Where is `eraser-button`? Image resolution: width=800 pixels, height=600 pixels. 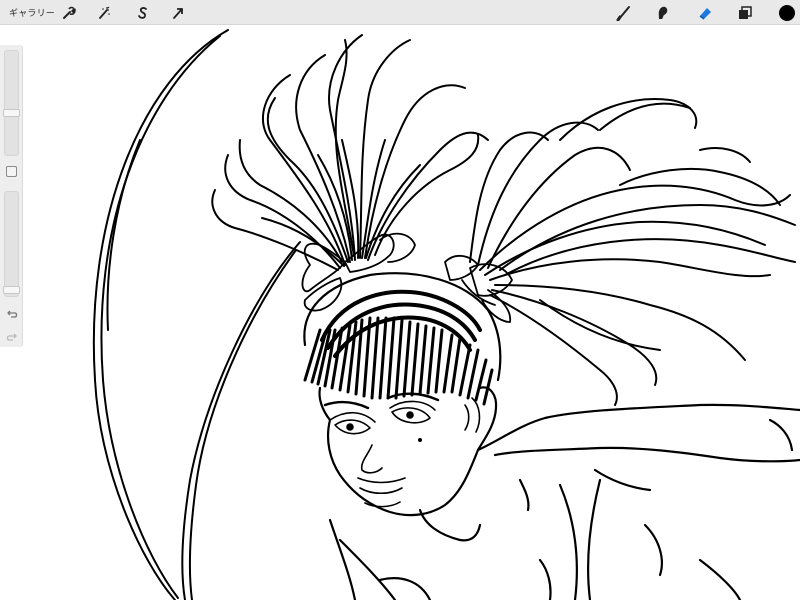 eraser-button is located at coordinates (705, 12).